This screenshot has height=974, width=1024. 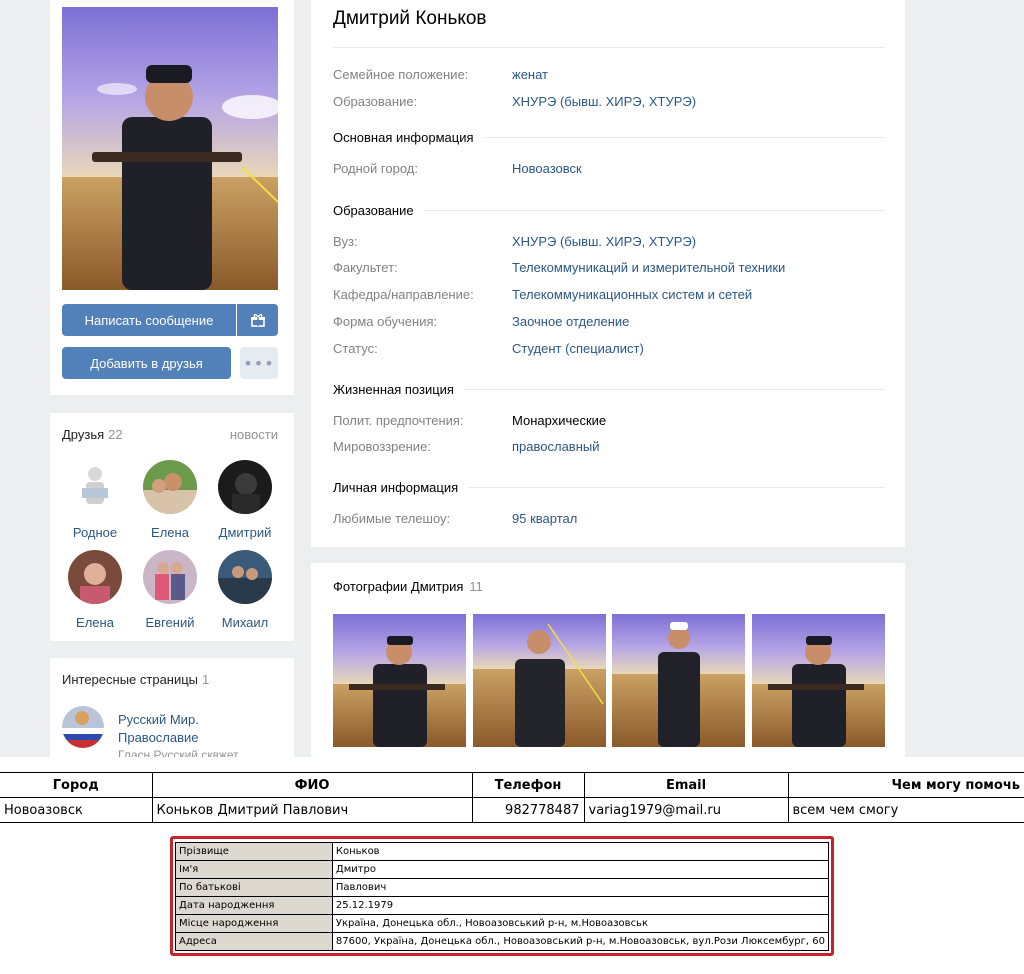 What do you see at coordinates (556, 446) in the screenshot?
I see `info-value: православный` at bounding box center [556, 446].